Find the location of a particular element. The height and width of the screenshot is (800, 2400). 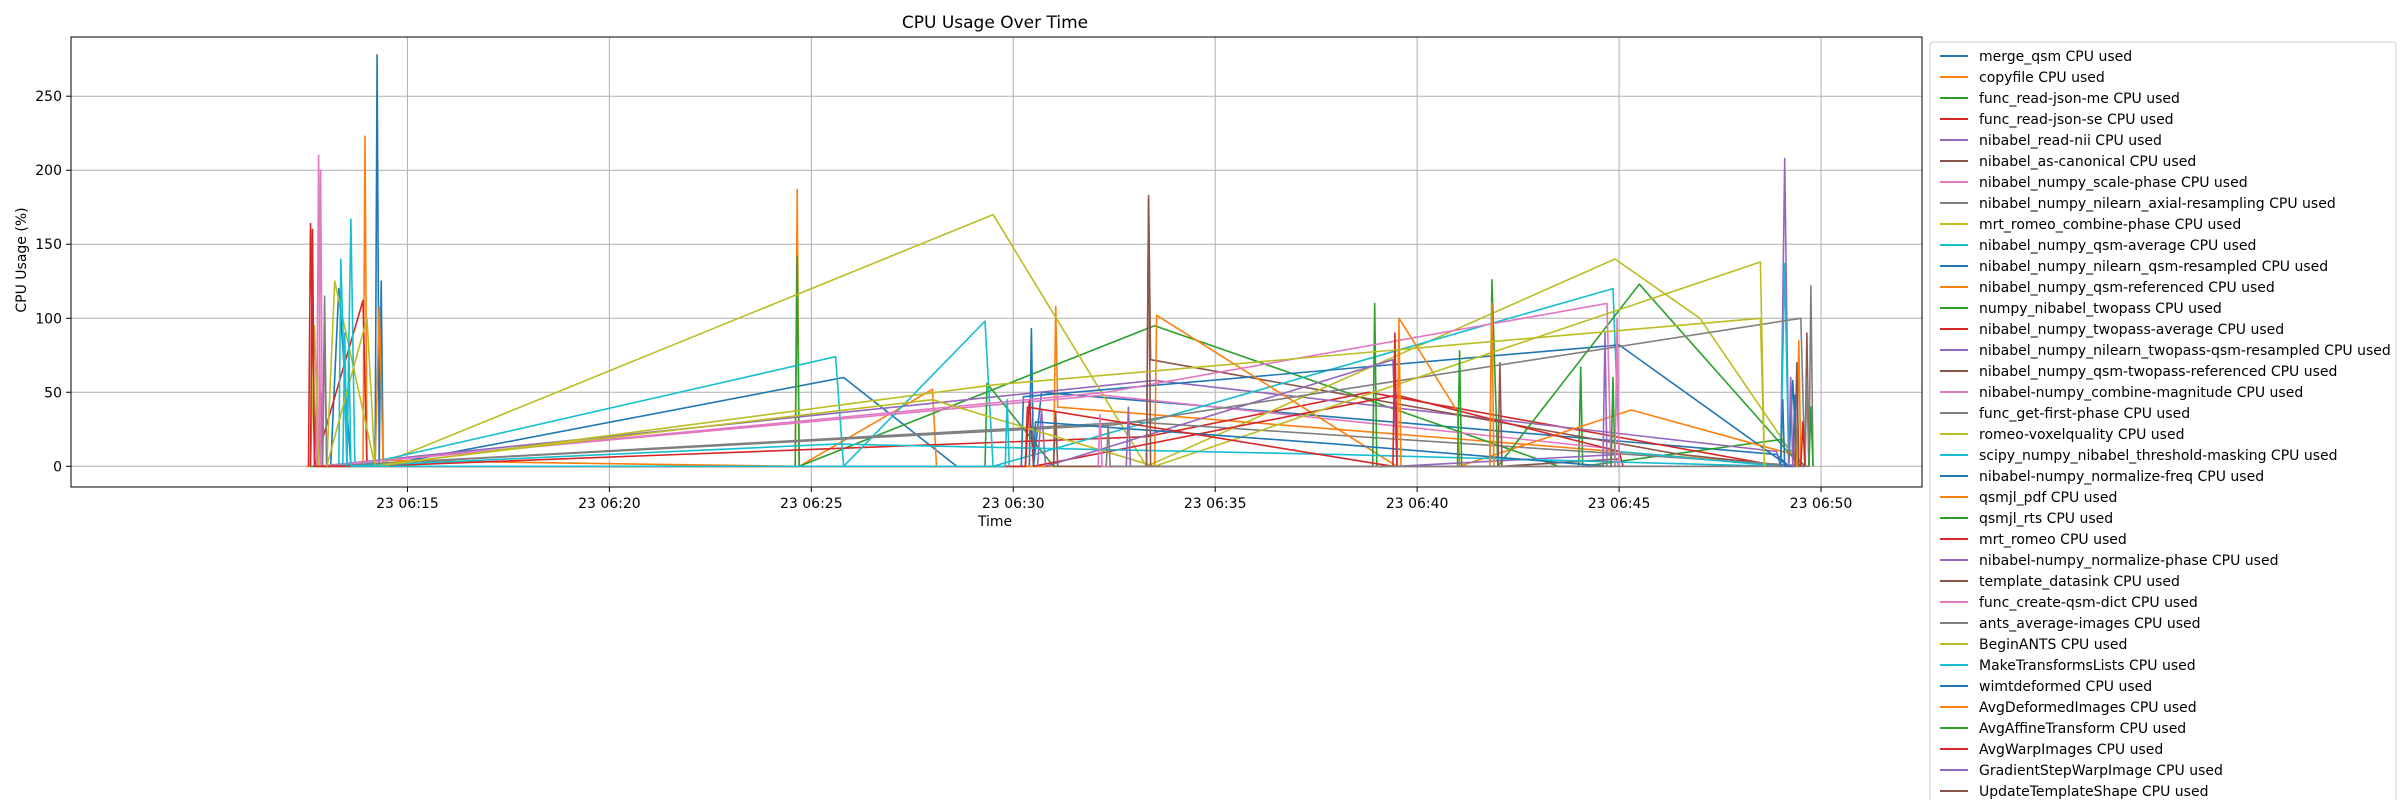

legend-label: nibabel-numpy_normalize-freq CPU used is located at coordinates (2121, 477).